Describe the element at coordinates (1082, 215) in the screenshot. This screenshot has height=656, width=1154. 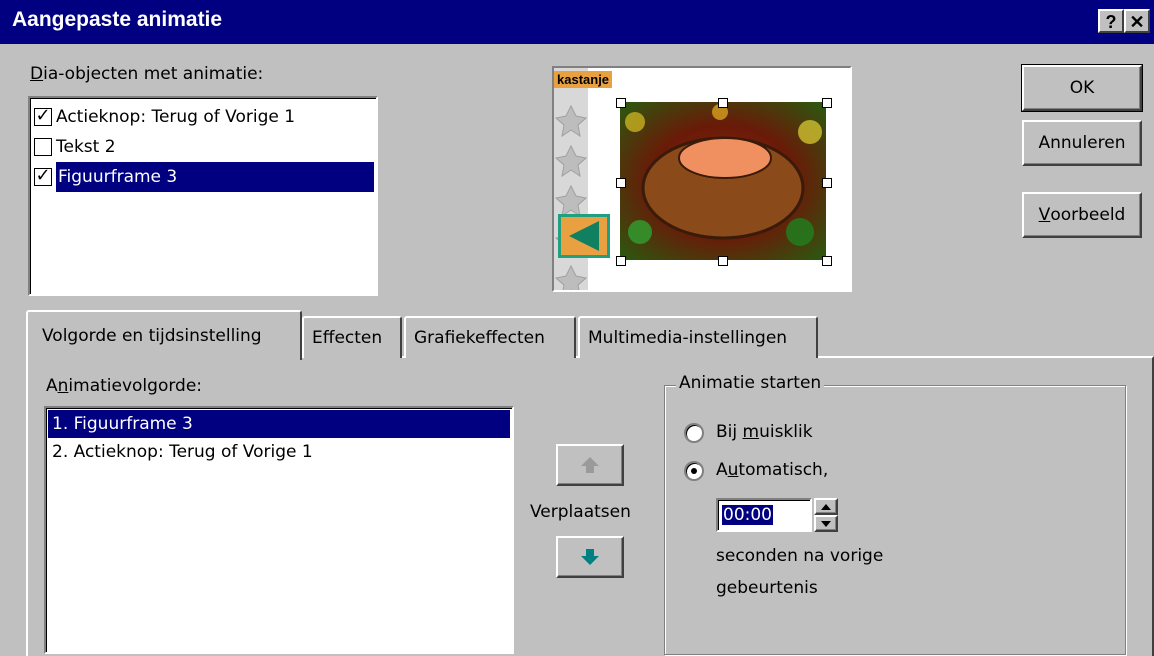
I see `preview-button: Voorbeeld` at that location.